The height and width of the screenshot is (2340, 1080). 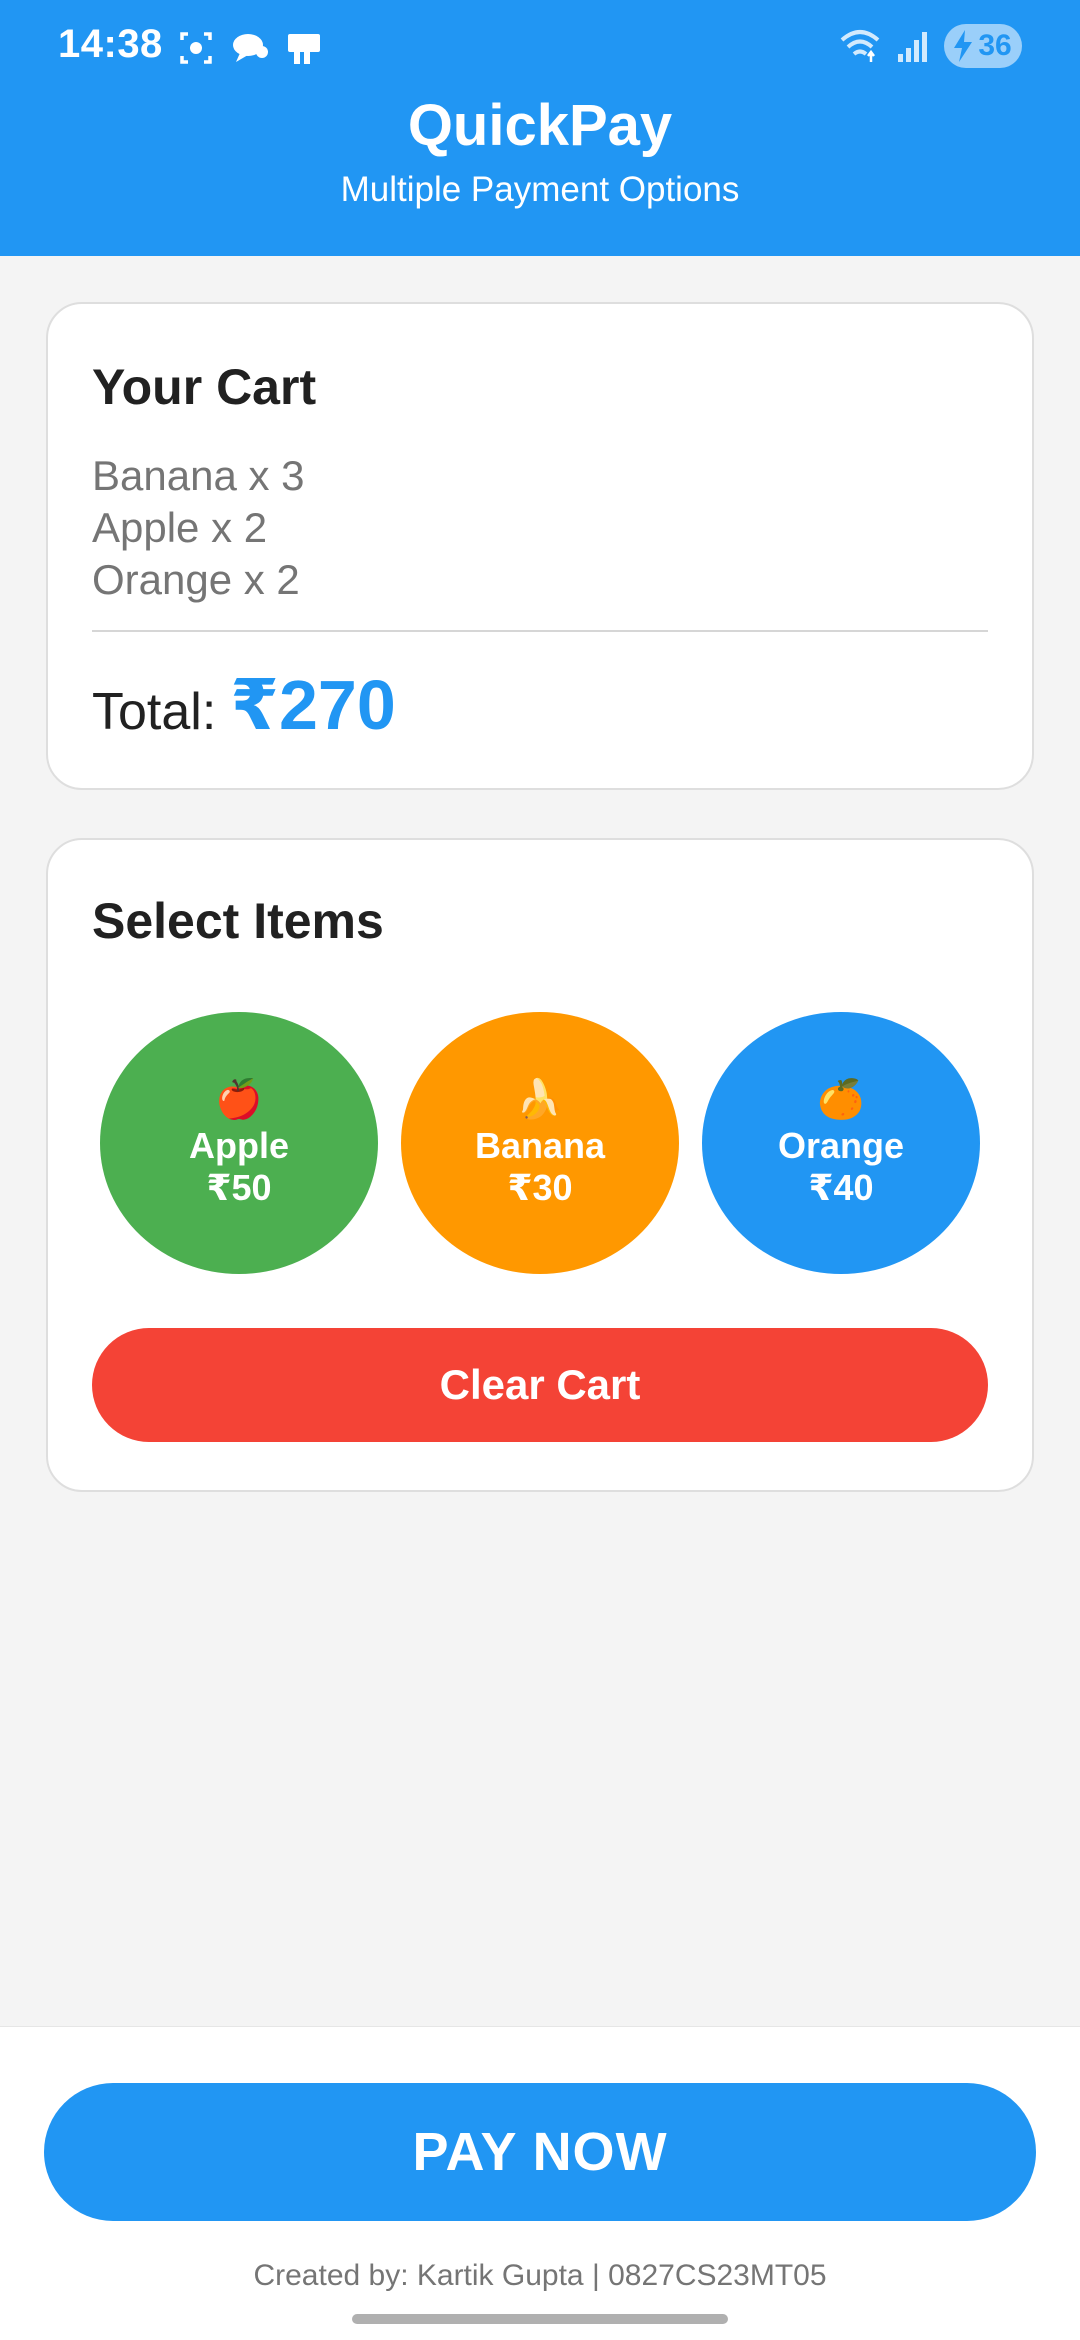 What do you see at coordinates (196, 48) in the screenshot?
I see `screenshot-icon` at bounding box center [196, 48].